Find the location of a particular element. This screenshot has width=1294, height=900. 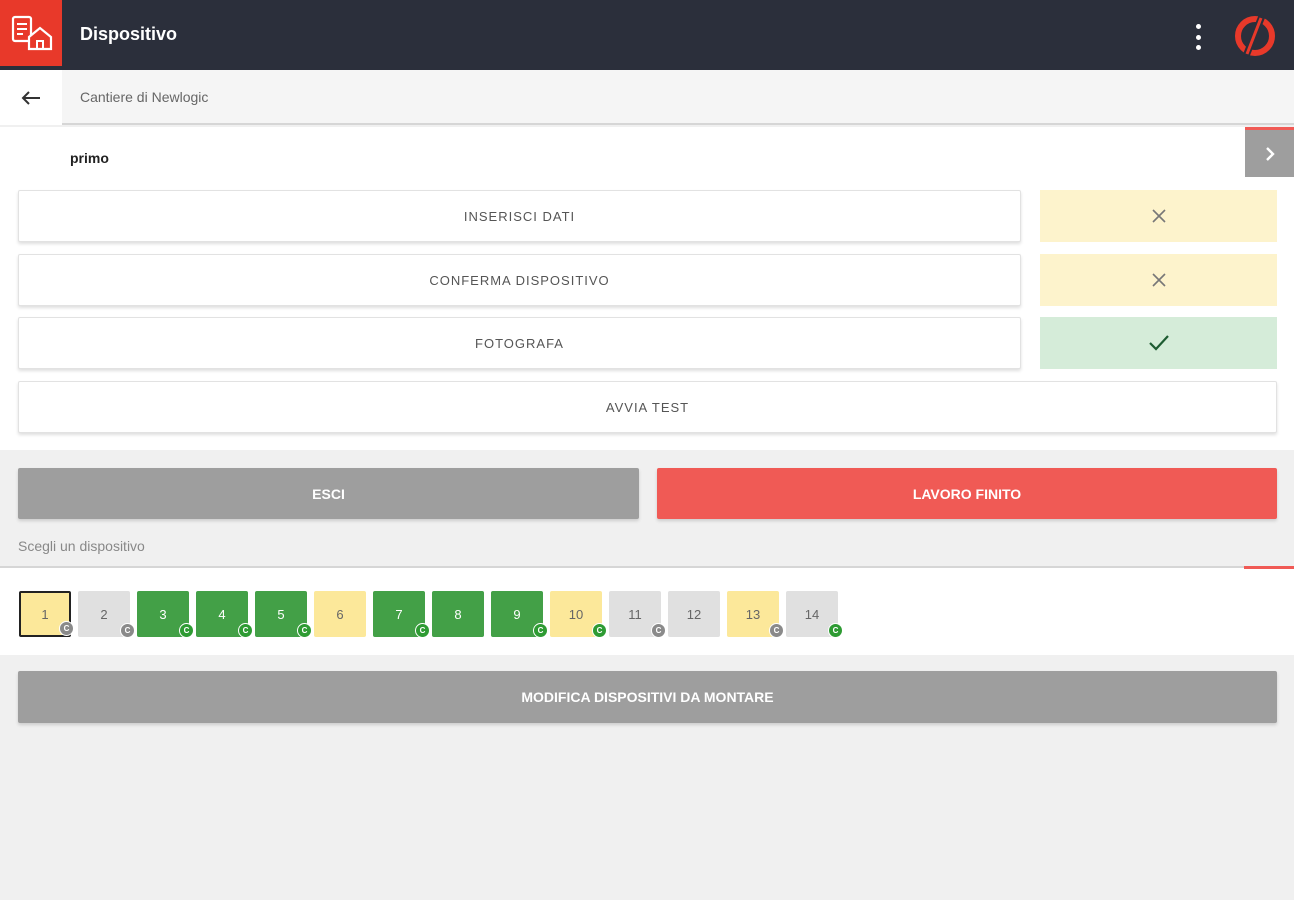

page-title: Dispositivo is located at coordinates (129, 34).